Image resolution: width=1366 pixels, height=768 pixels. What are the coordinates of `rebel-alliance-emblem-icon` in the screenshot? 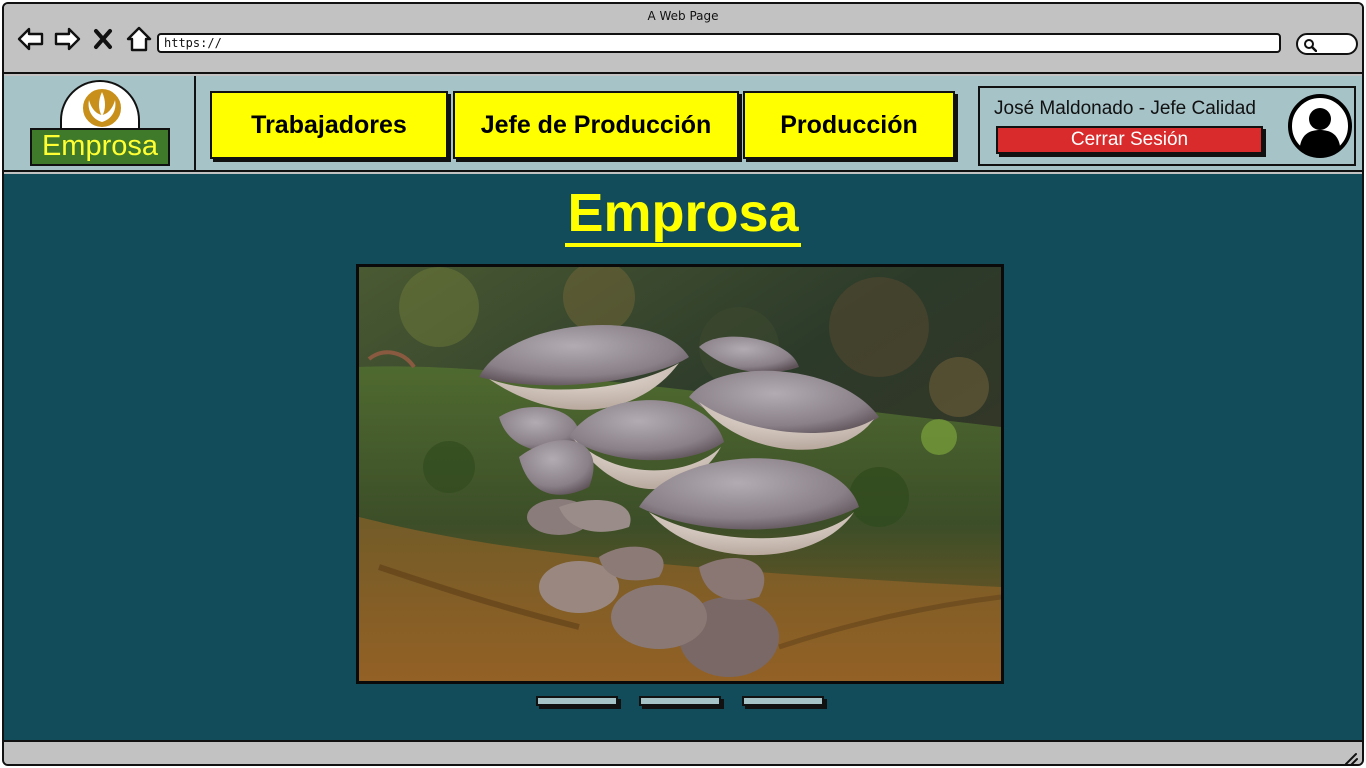 It's located at (102, 108).